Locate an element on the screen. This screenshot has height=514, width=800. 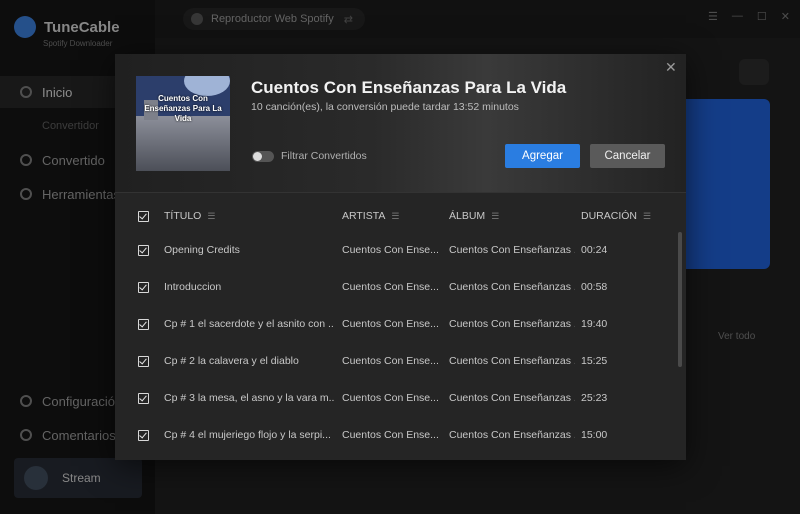
filter-converted-toggle is located at coordinates (263, 156).